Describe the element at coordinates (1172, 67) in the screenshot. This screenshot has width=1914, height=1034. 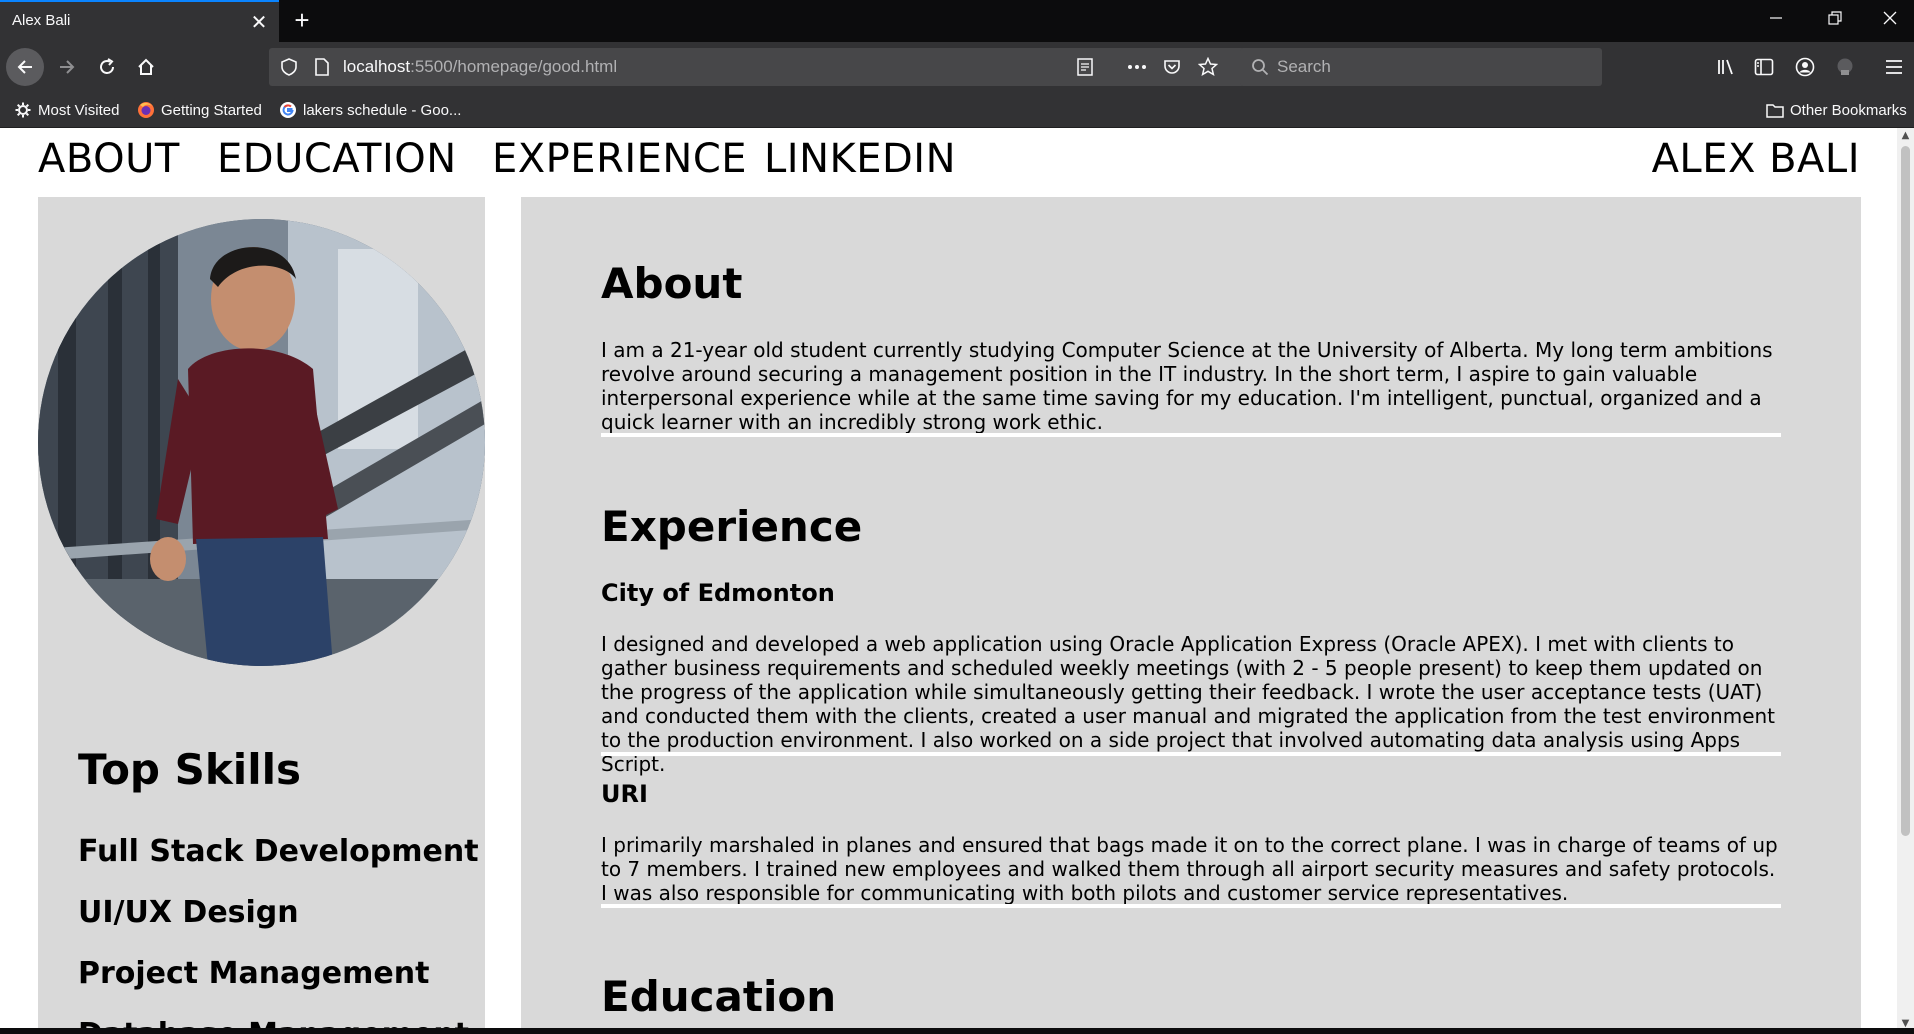
I see `pocket-icon` at that location.